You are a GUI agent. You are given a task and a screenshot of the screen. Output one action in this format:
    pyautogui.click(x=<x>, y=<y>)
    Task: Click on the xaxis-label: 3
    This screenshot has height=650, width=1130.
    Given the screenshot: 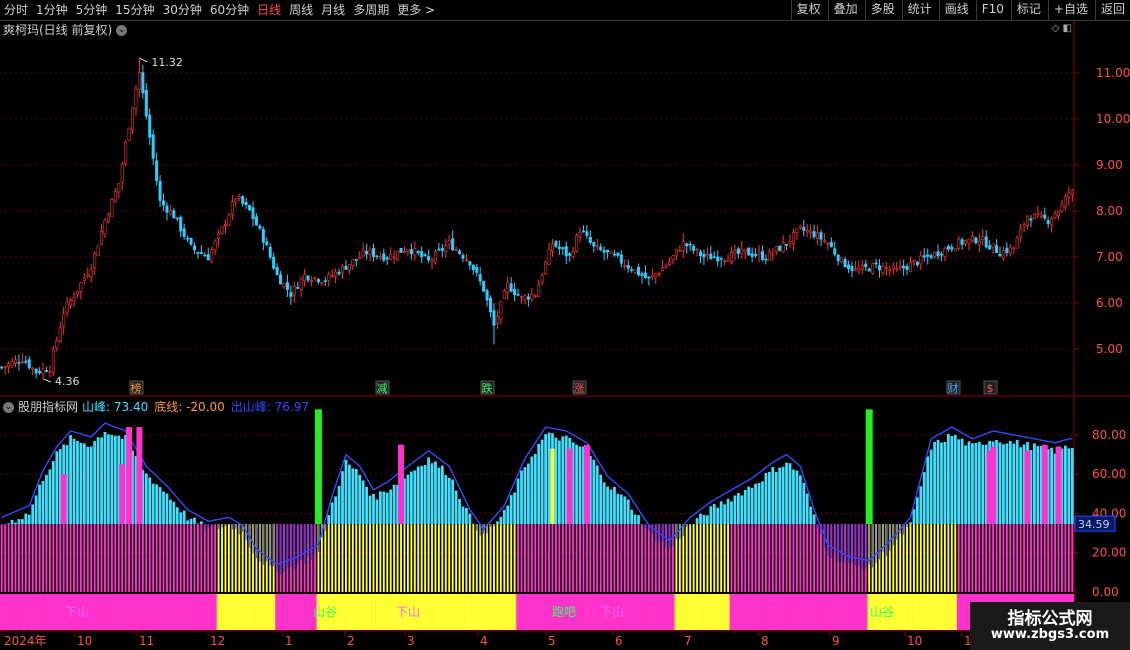 What is the action you would take?
    pyautogui.click(x=411, y=641)
    